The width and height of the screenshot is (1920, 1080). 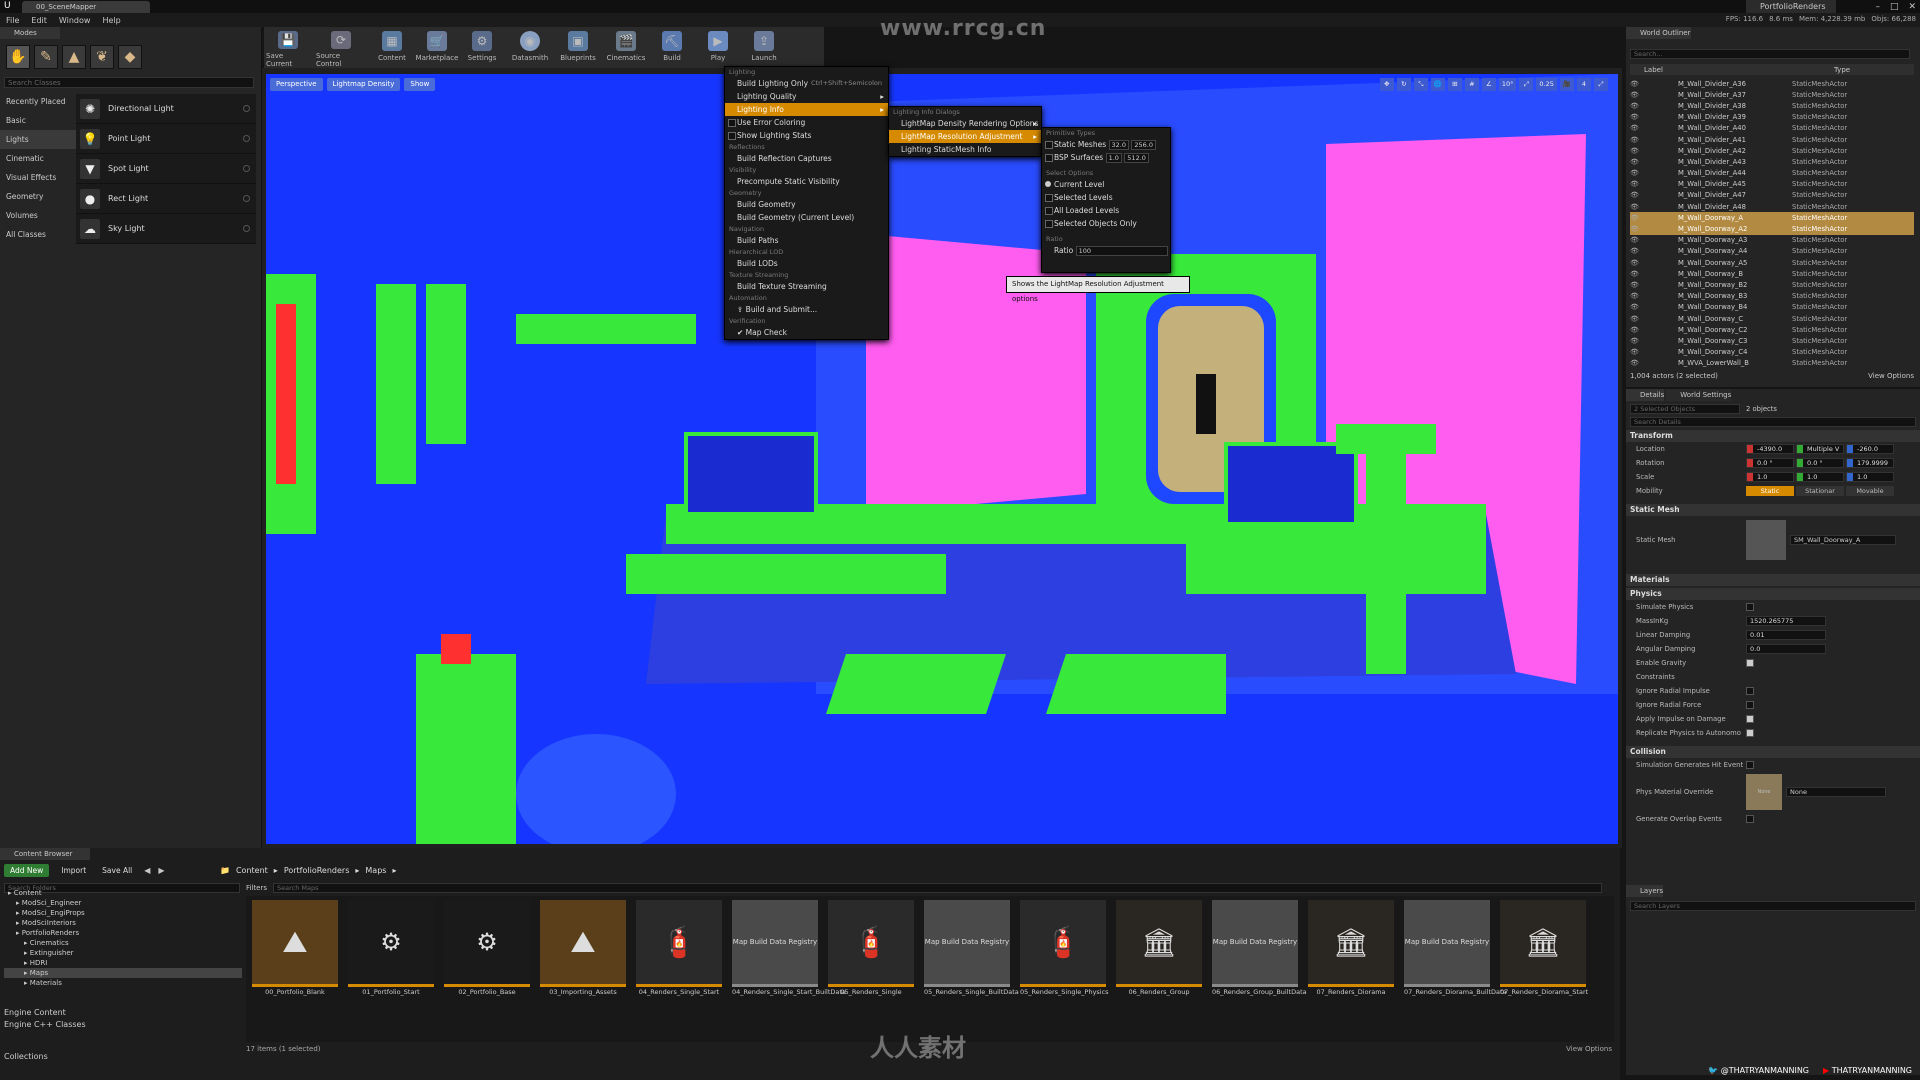 I want to click on sim-gen-hit-checkbox, so click(x=1750, y=765).